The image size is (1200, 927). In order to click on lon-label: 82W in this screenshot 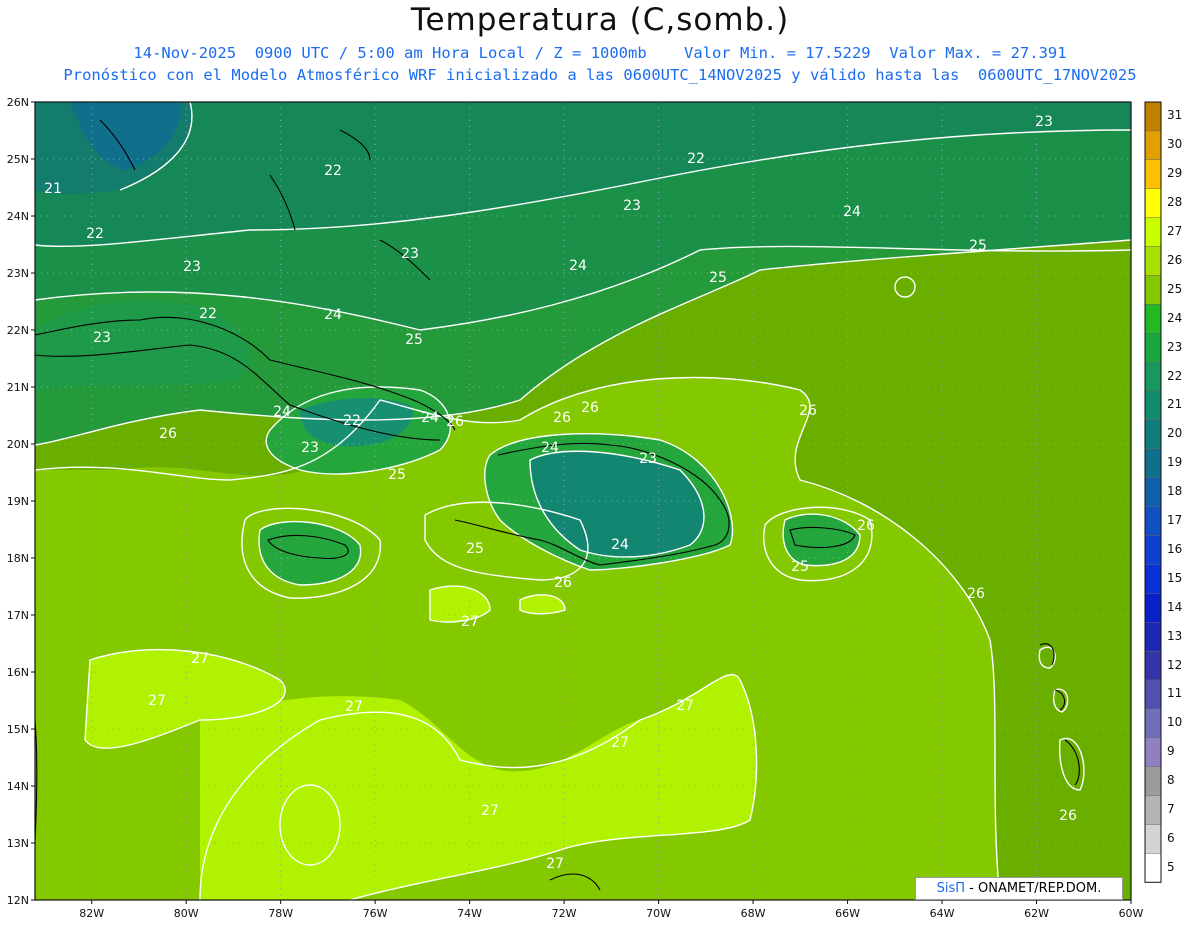, I will do `click(91, 913)`.